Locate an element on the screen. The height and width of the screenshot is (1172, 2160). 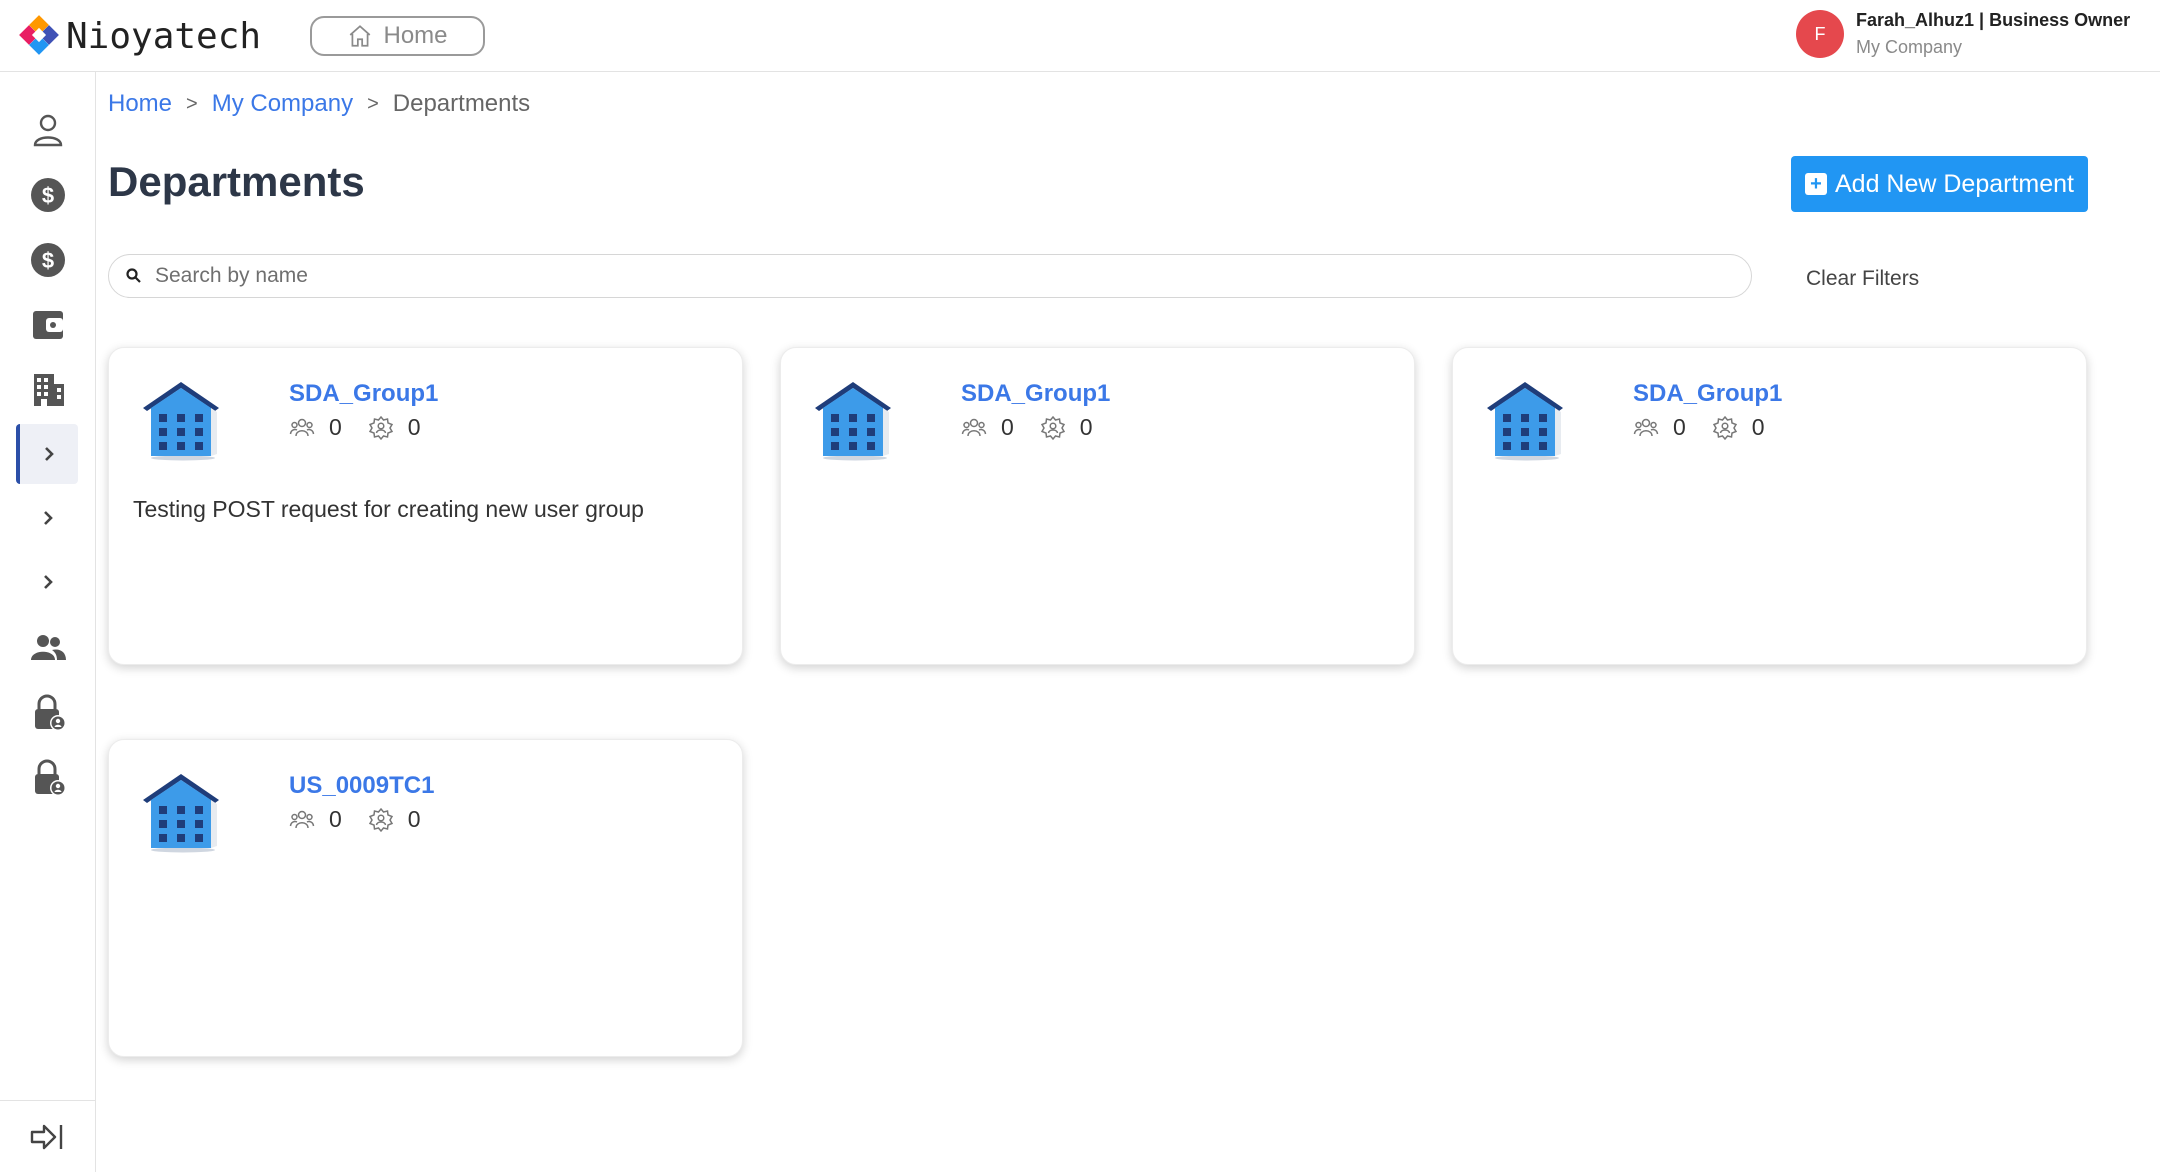
user-company: My Company is located at coordinates (1909, 47).